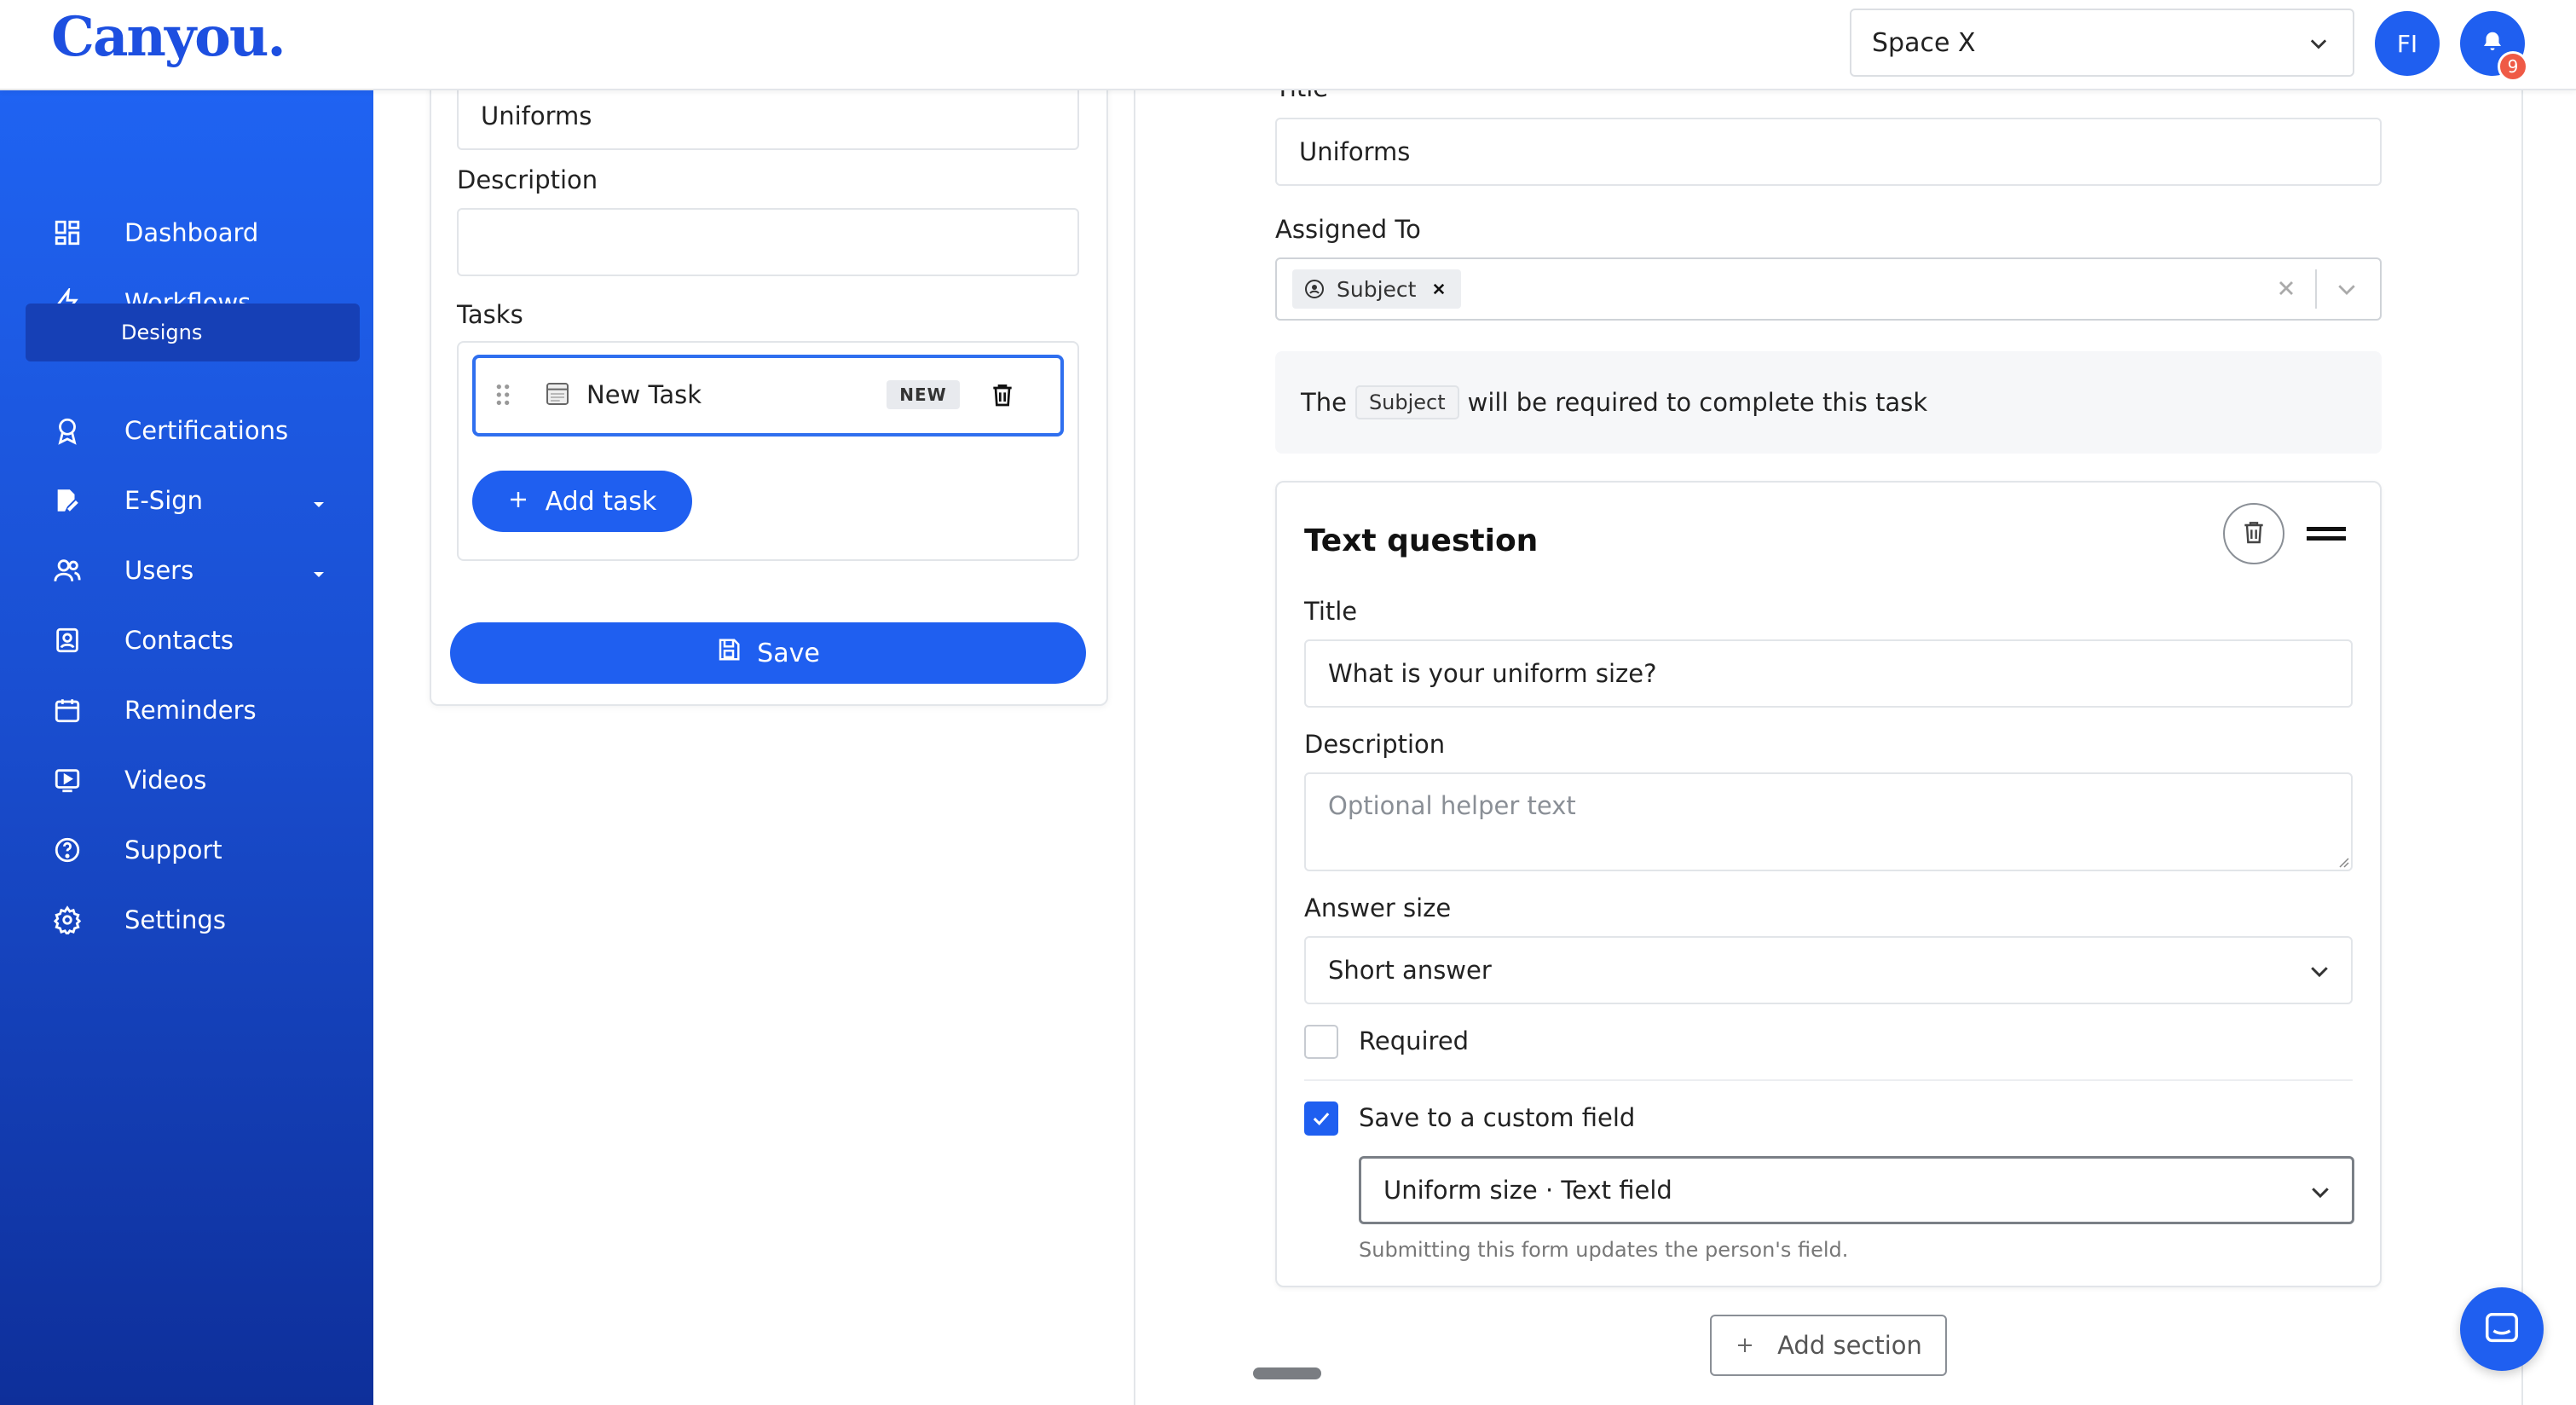  Describe the element at coordinates (191, 232) in the screenshot. I see `sidebar-item-label: Dashboard` at that location.